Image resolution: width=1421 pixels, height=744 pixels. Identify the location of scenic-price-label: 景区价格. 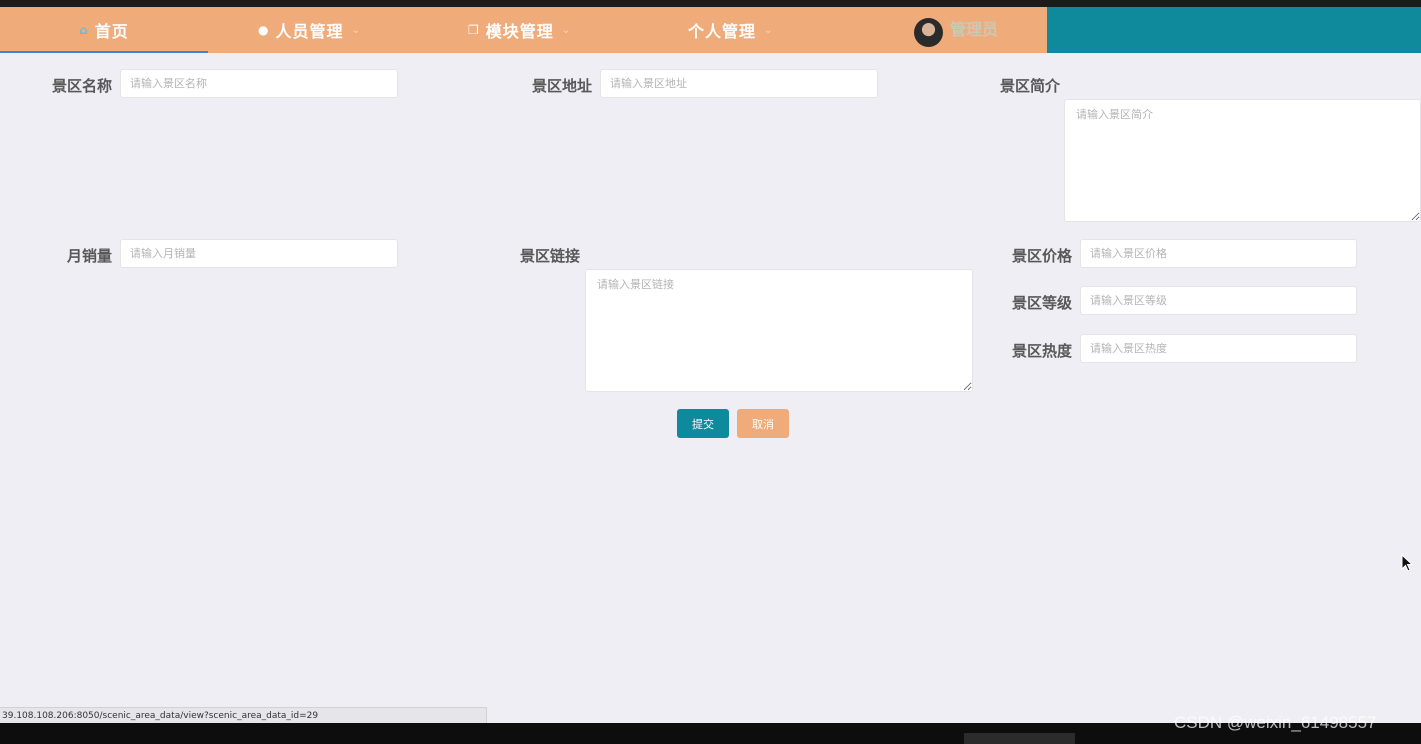
(1041, 256).